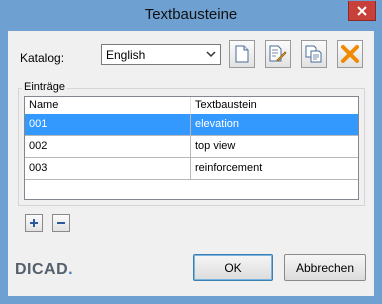 The image size is (382, 304). What do you see at coordinates (161, 54) in the screenshot?
I see `katalog-dropdown: English` at bounding box center [161, 54].